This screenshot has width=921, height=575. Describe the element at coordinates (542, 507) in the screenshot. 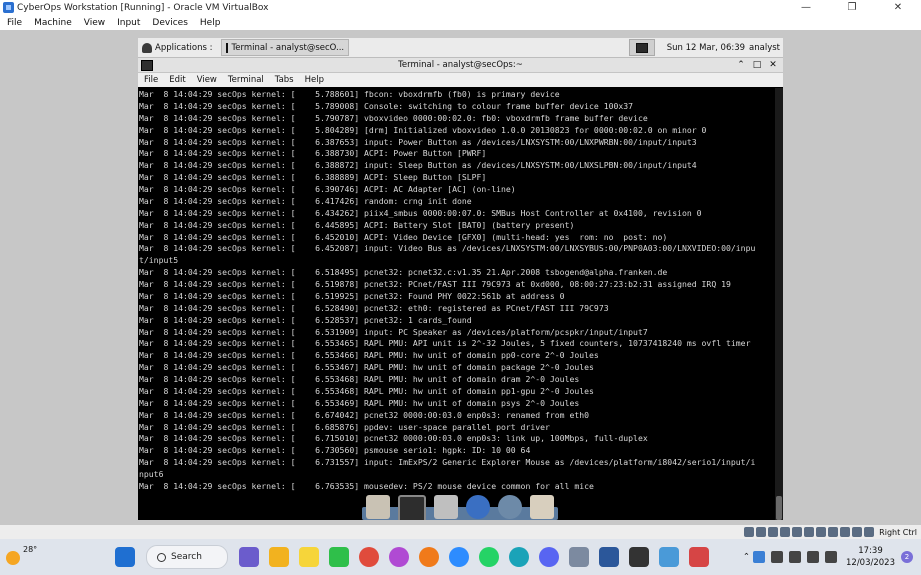

I see `folder-icon` at that location.